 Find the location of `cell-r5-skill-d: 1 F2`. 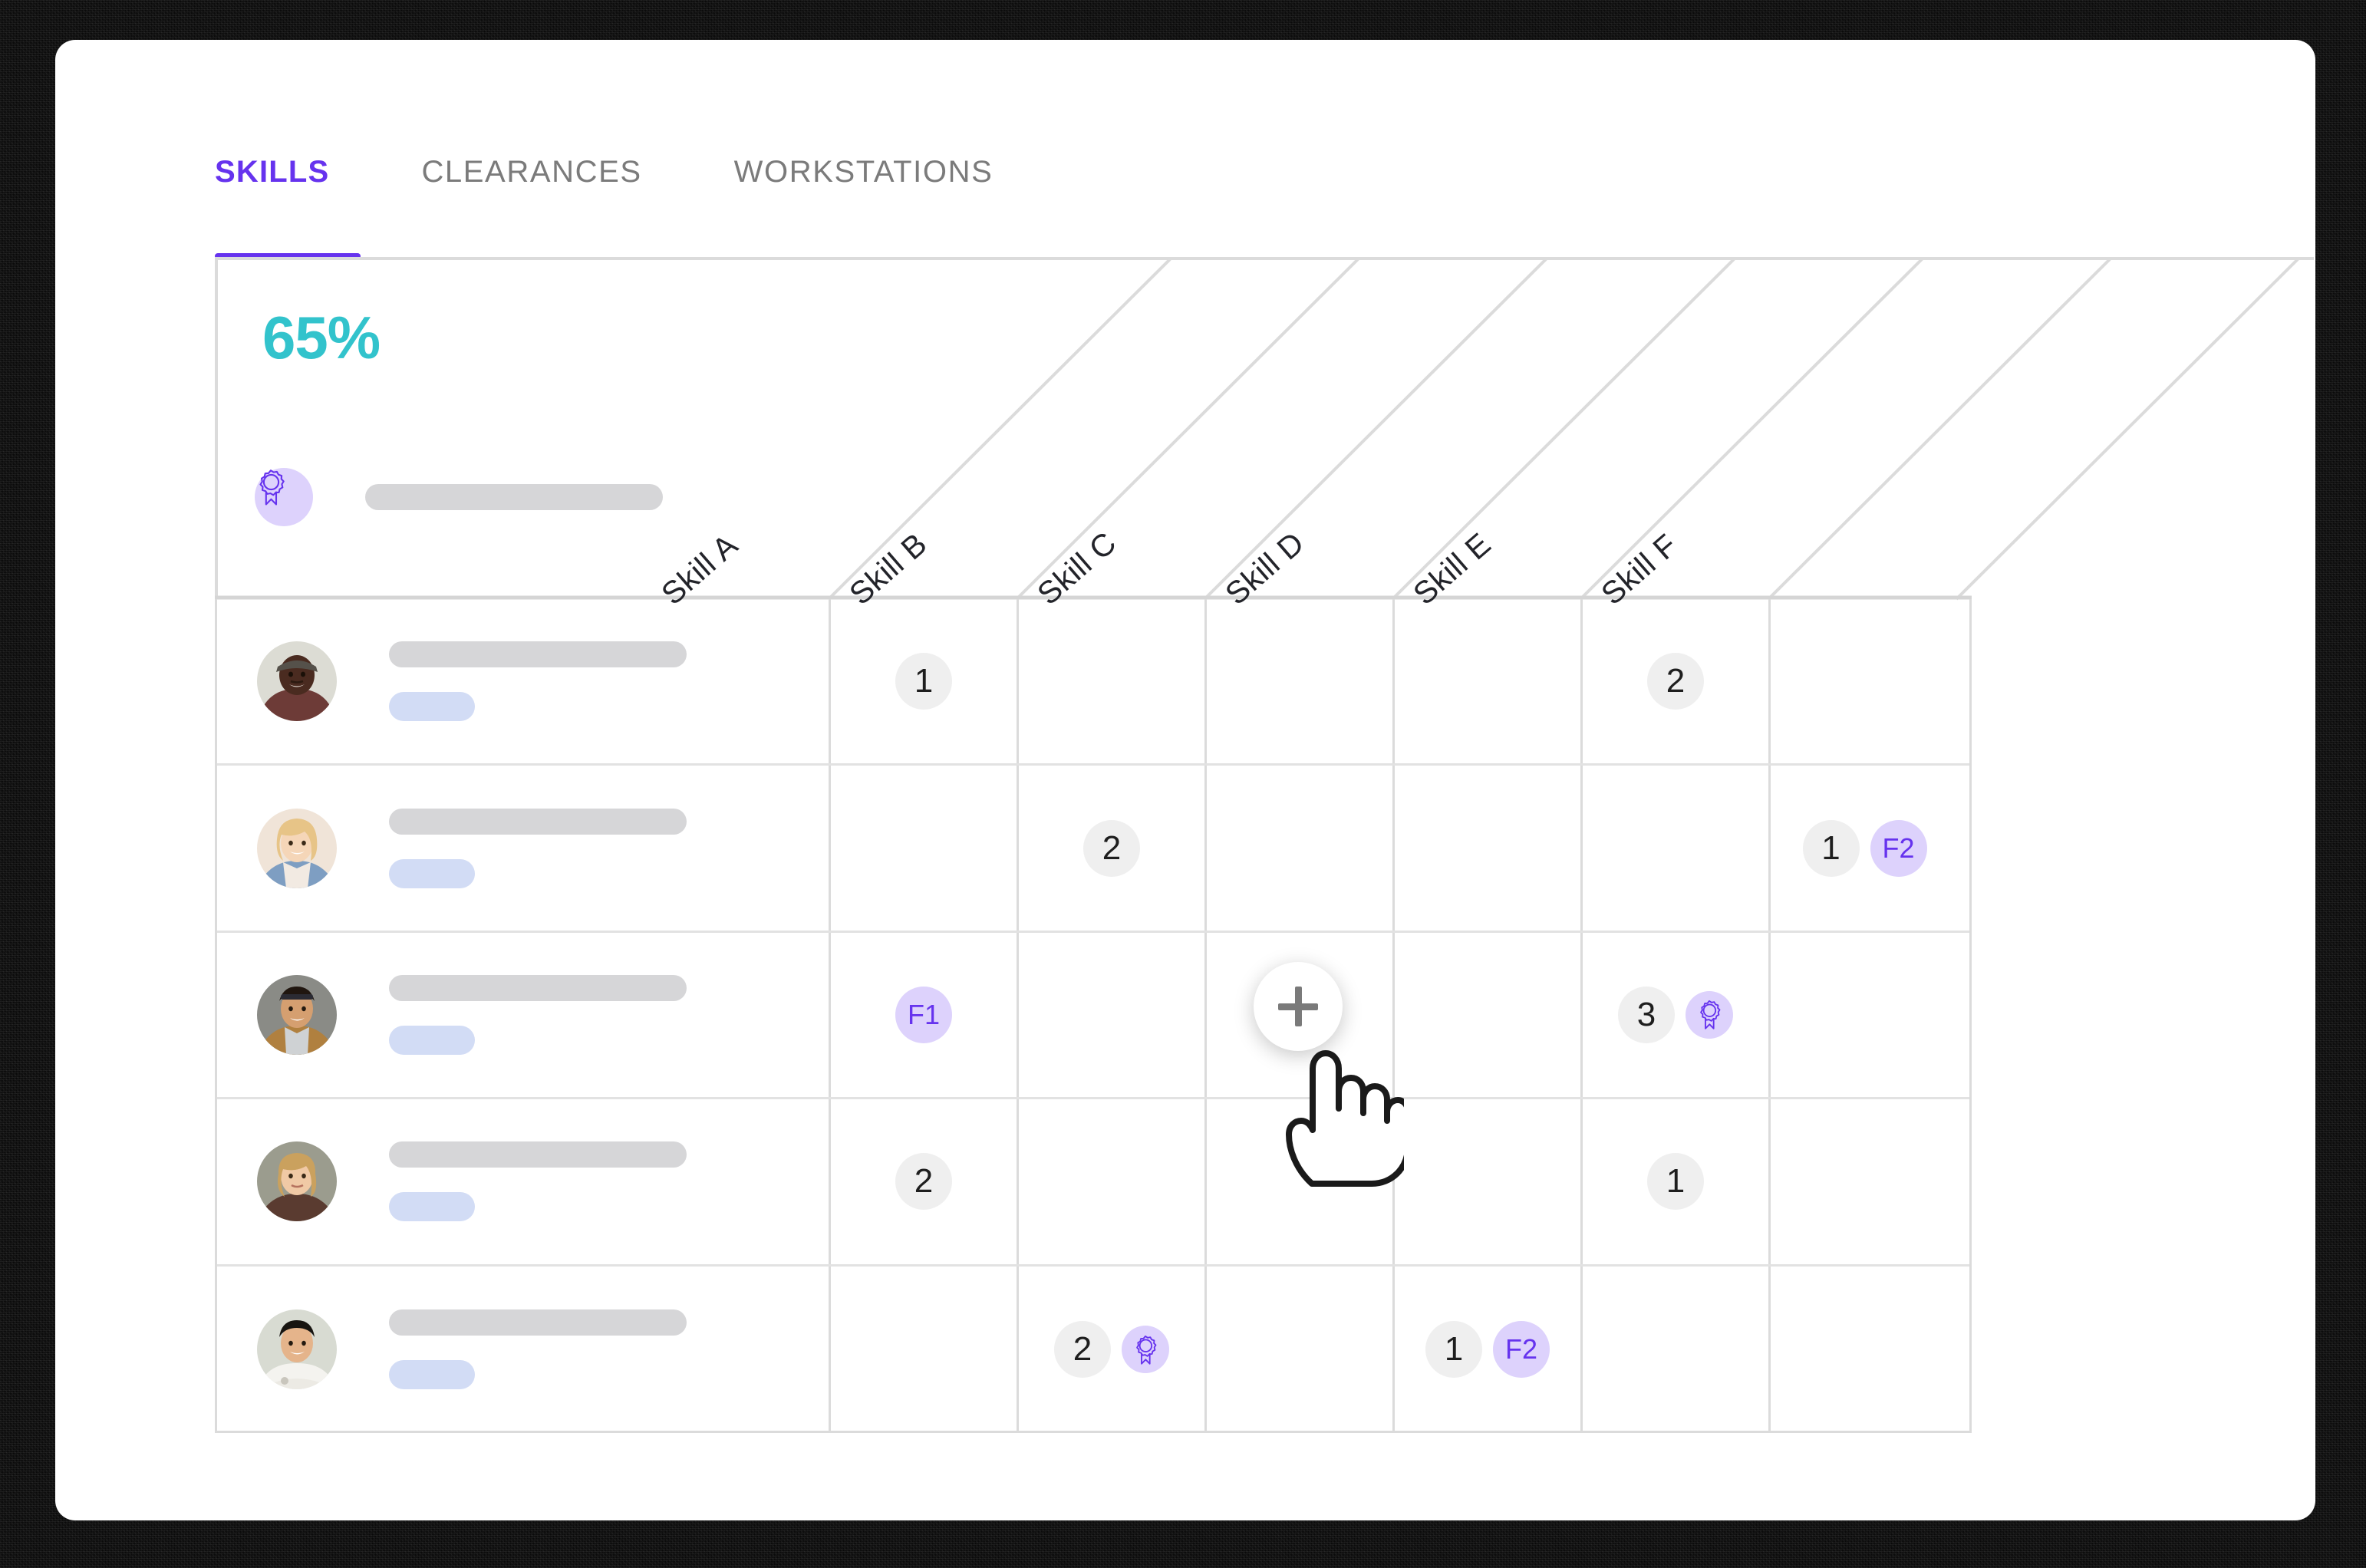

cell-r5-skill-d: 1 F2 is located at coordinates (1489, 1349).